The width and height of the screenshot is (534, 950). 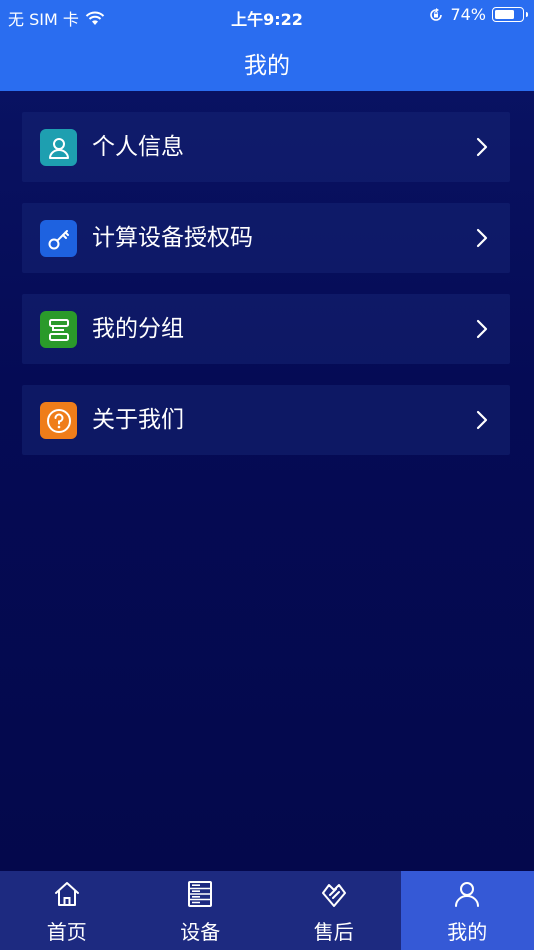 What do you see at coordinates (66, 894) in the screenshot?
I see `home-icon` at bounding box center [66, 894].